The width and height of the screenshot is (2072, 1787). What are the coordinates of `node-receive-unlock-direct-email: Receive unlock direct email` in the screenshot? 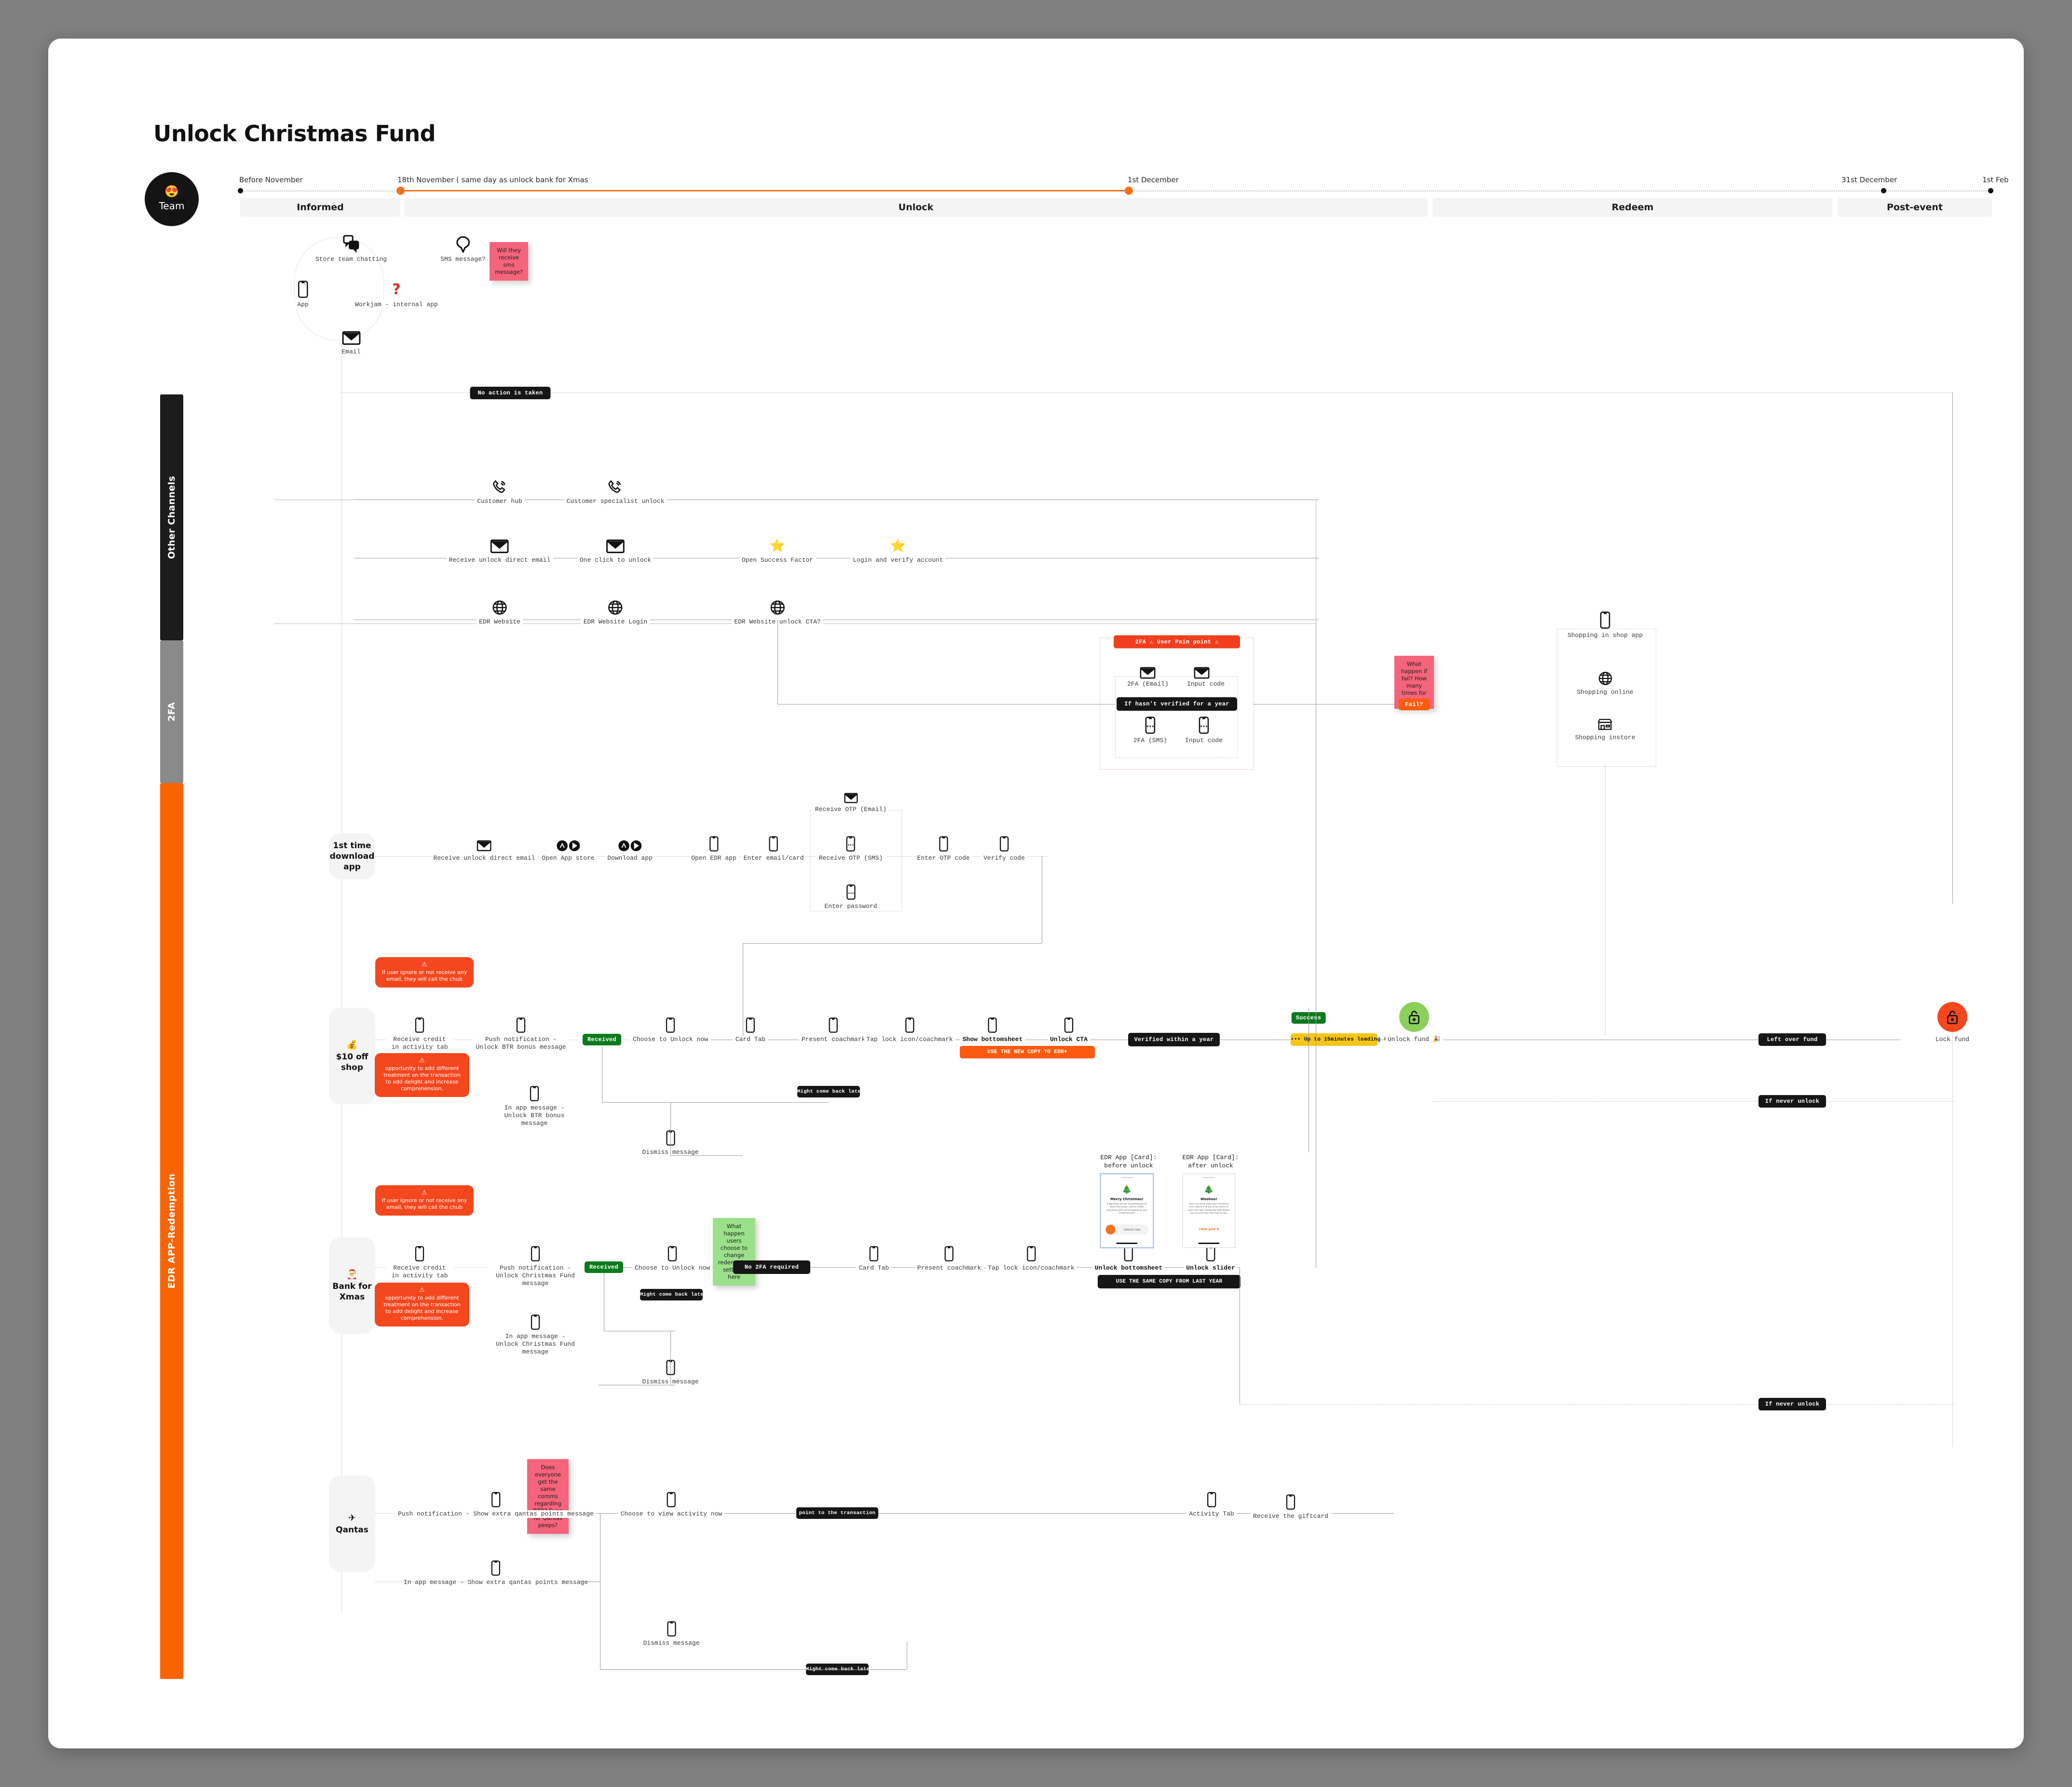 It's located at (499, 547).